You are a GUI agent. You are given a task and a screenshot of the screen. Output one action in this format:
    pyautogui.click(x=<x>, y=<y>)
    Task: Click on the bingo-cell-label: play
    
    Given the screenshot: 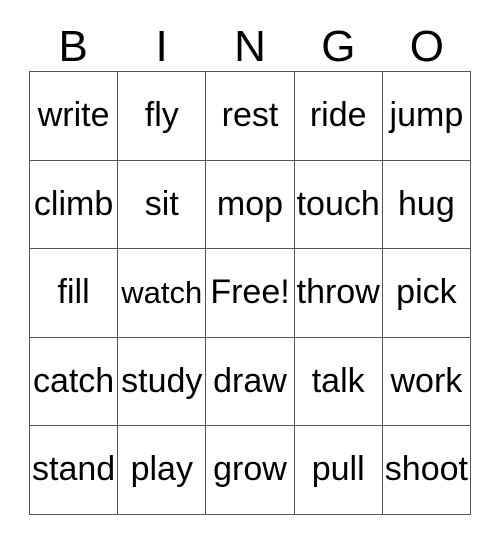 What is the action you would take?
    pyautogui.click(x=161, y=469)
    